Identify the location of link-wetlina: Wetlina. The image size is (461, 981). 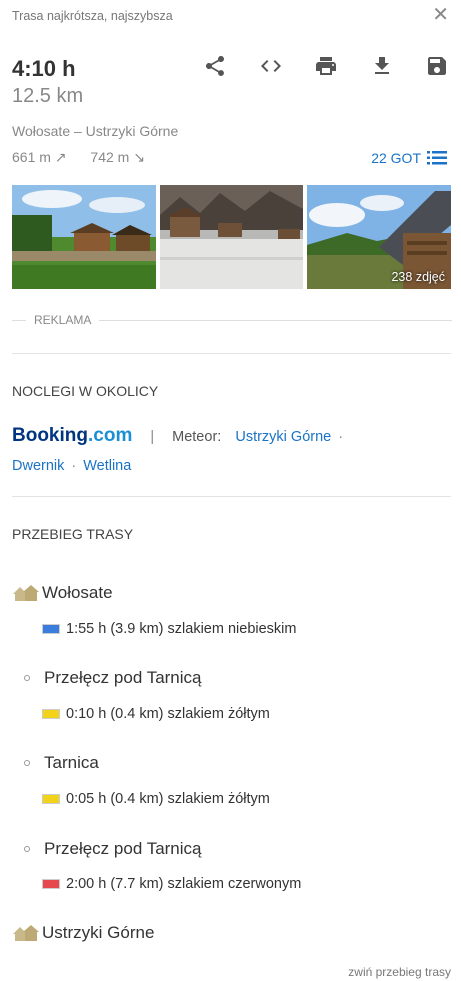
(107, 466).